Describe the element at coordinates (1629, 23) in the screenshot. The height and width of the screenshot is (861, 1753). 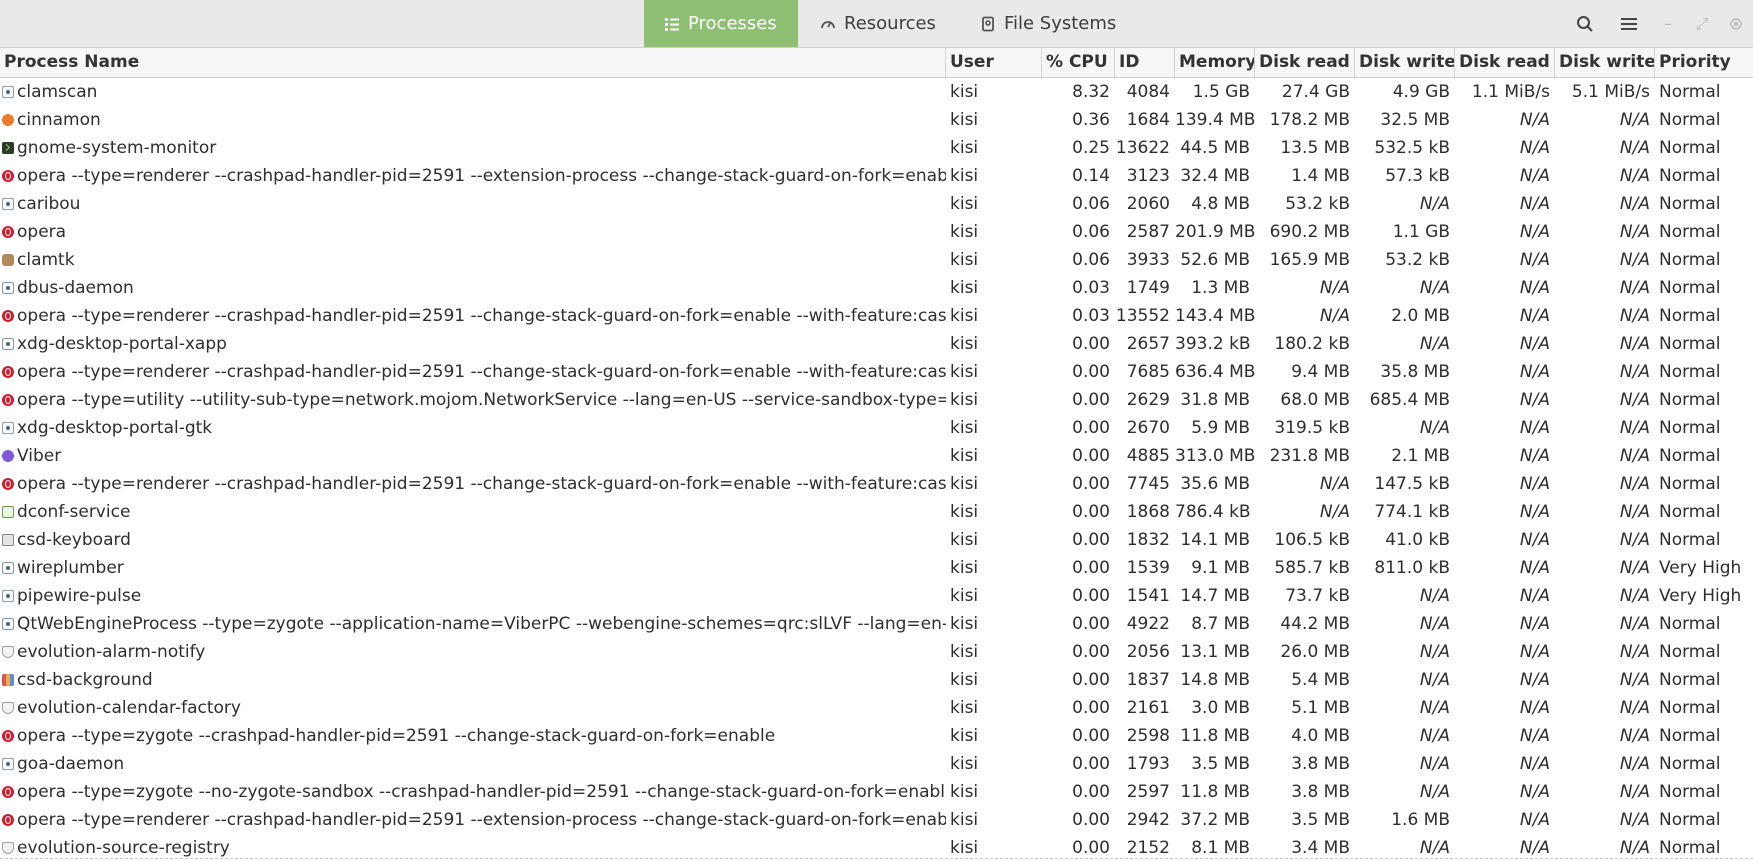
I see `menu-button` at that location.